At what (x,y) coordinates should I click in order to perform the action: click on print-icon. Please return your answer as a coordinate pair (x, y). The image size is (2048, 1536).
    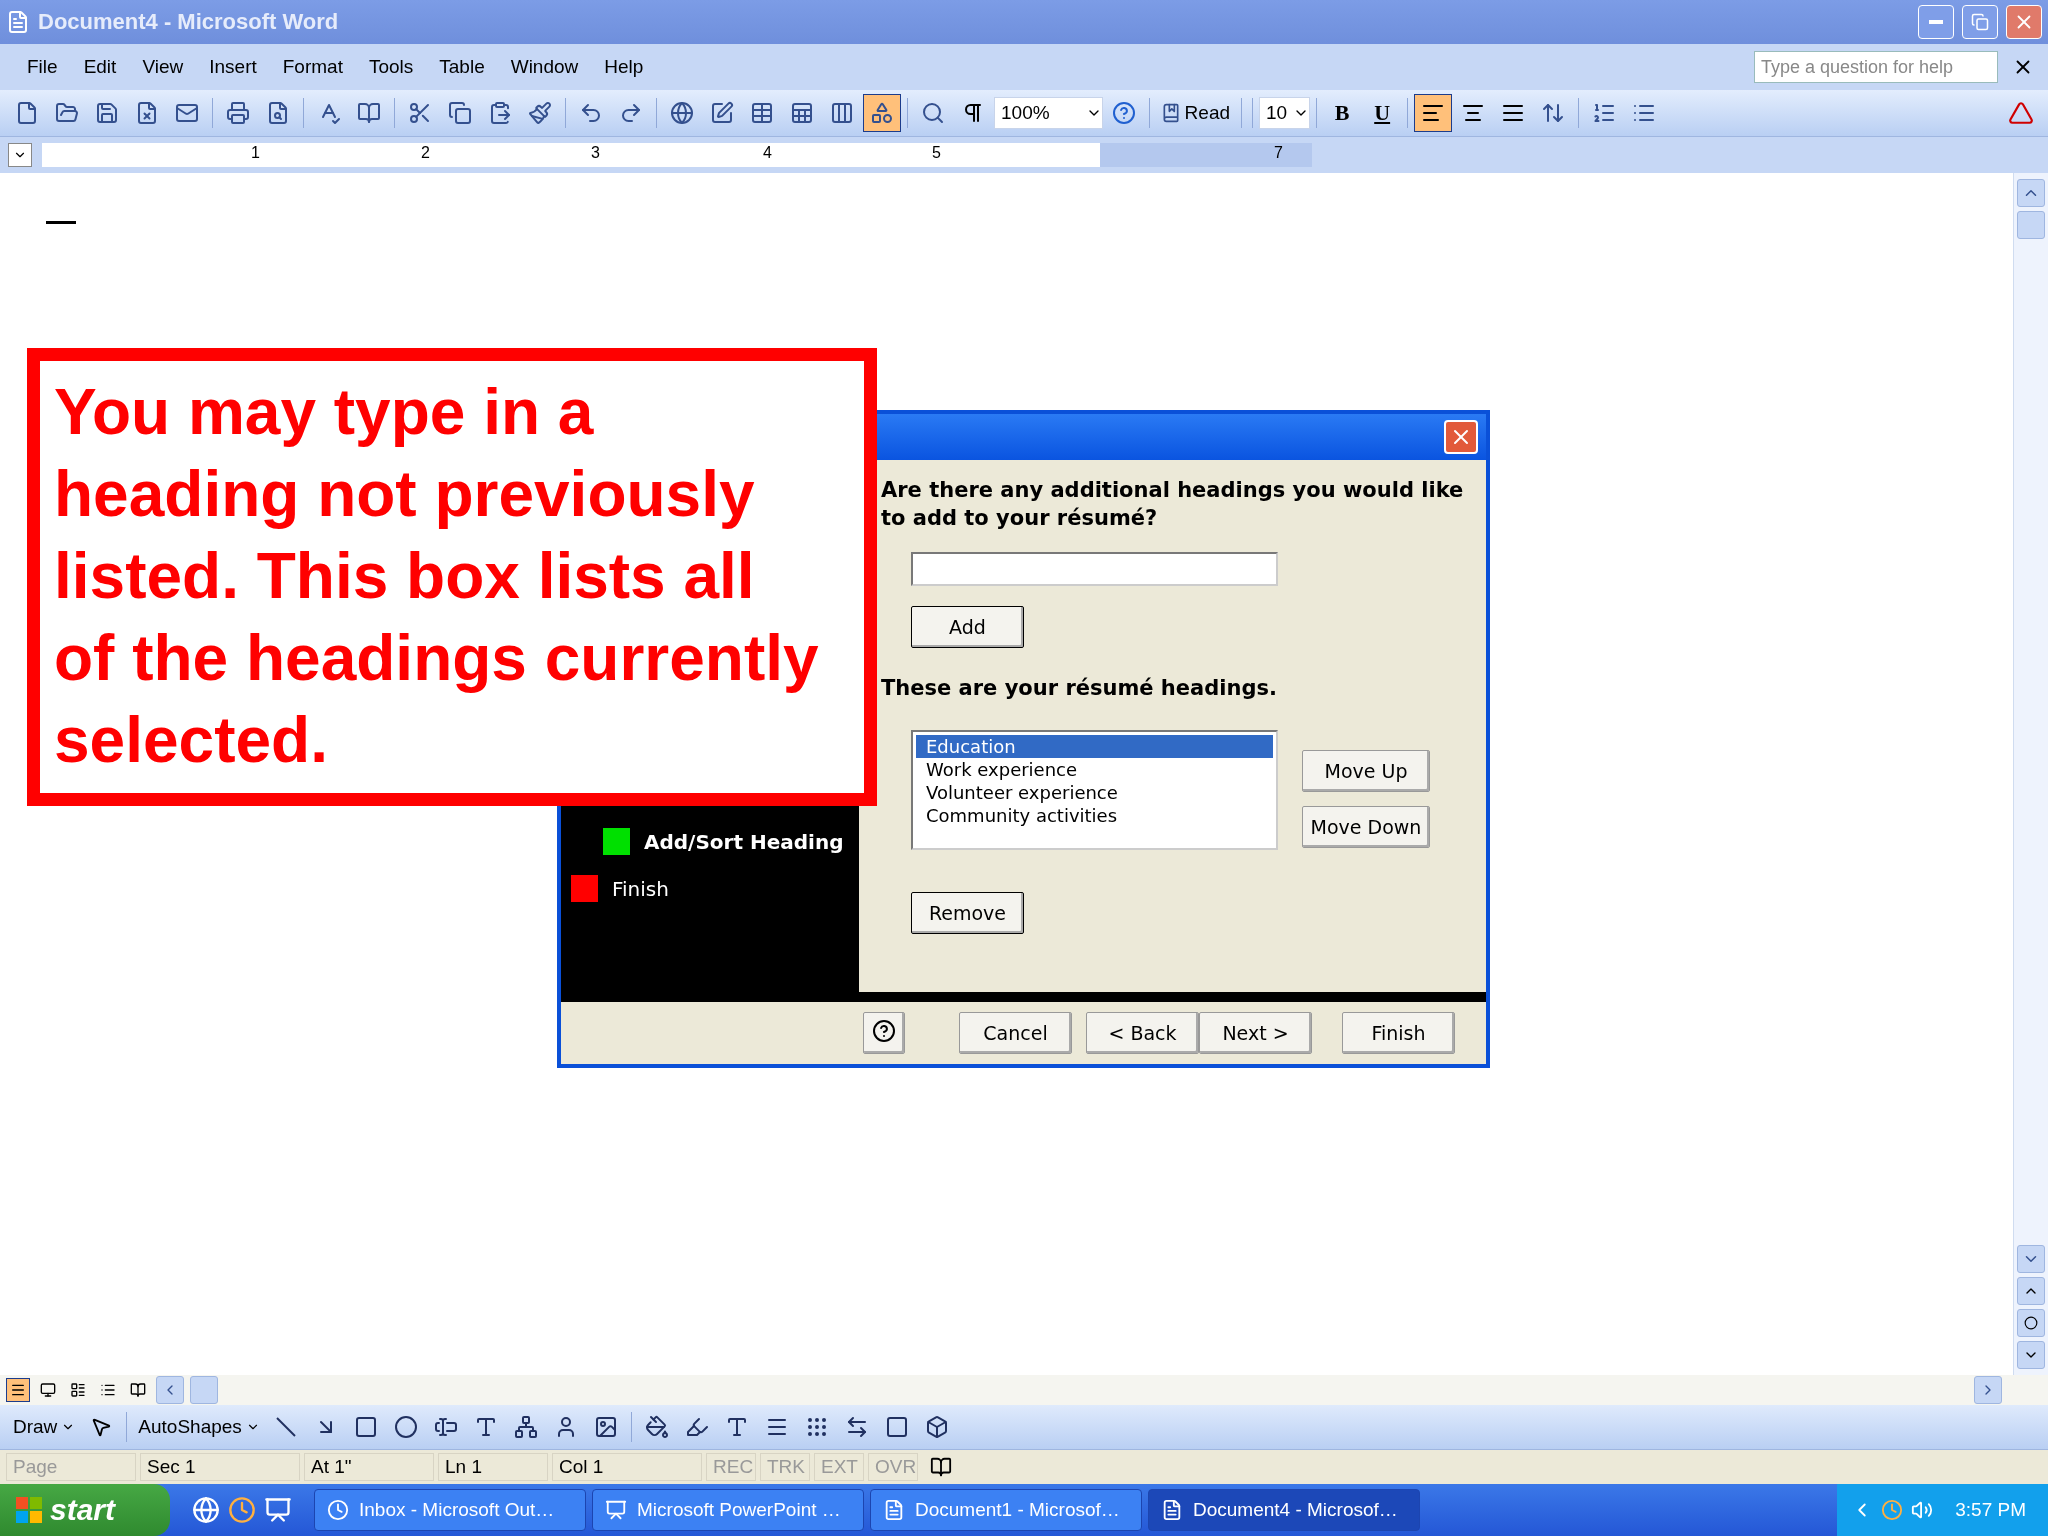
    Looking at the image, I should click on (238, 113).